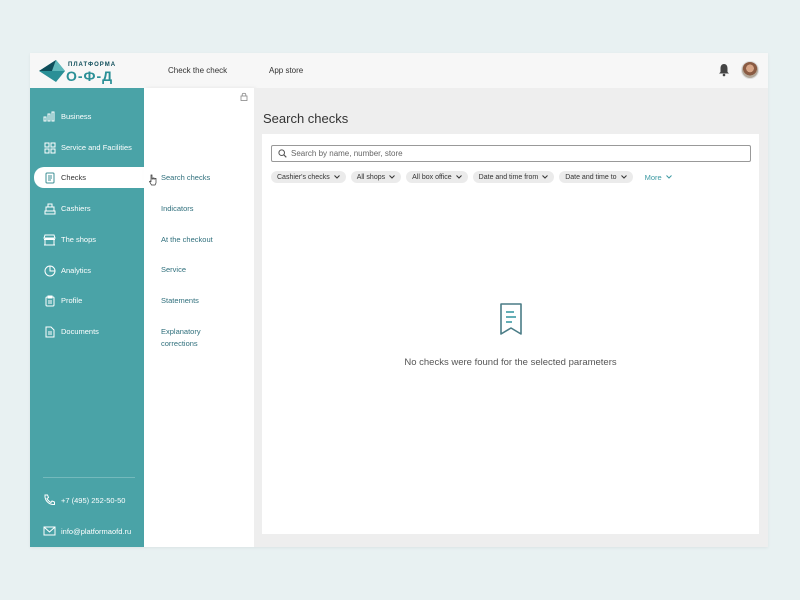 The image size is (800, 600). Describe the element at coordinates (76, 208) in the screenshot. I see `sidebar-item-label: Cashiers` at that location.